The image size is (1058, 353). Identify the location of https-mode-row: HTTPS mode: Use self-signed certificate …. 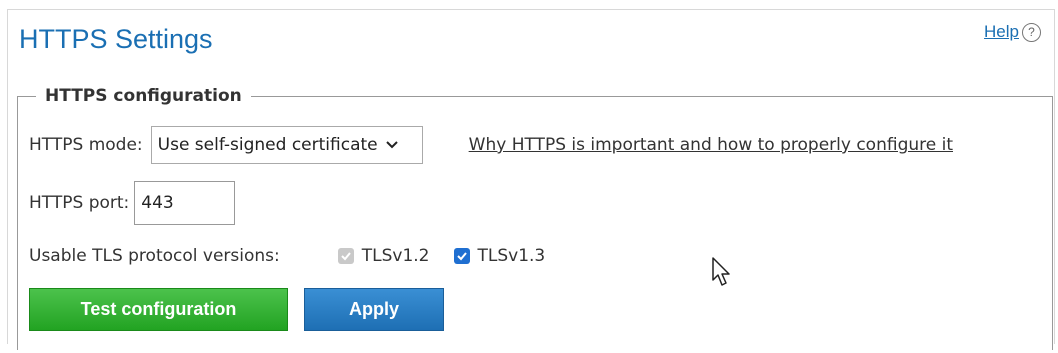
(491, 145).